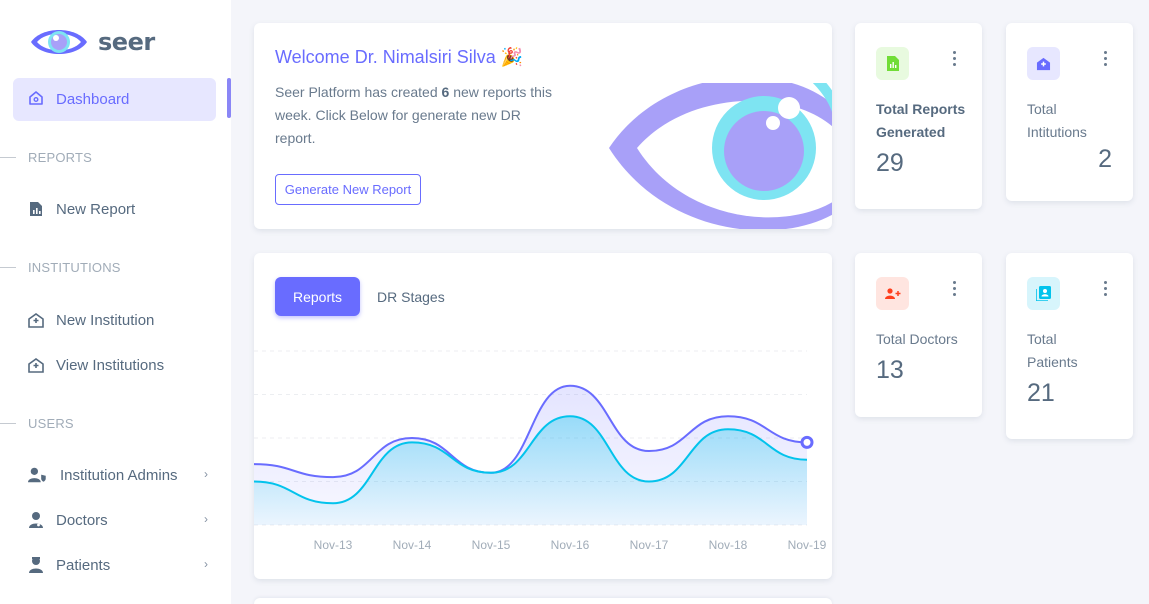 This screenshot has width=1149, height=604. Describe the element at coordinates (399, 57) in the screenshot. I see `welcome-title: Welcome Dr. Nimalsiri Silva 🎉` at that location.